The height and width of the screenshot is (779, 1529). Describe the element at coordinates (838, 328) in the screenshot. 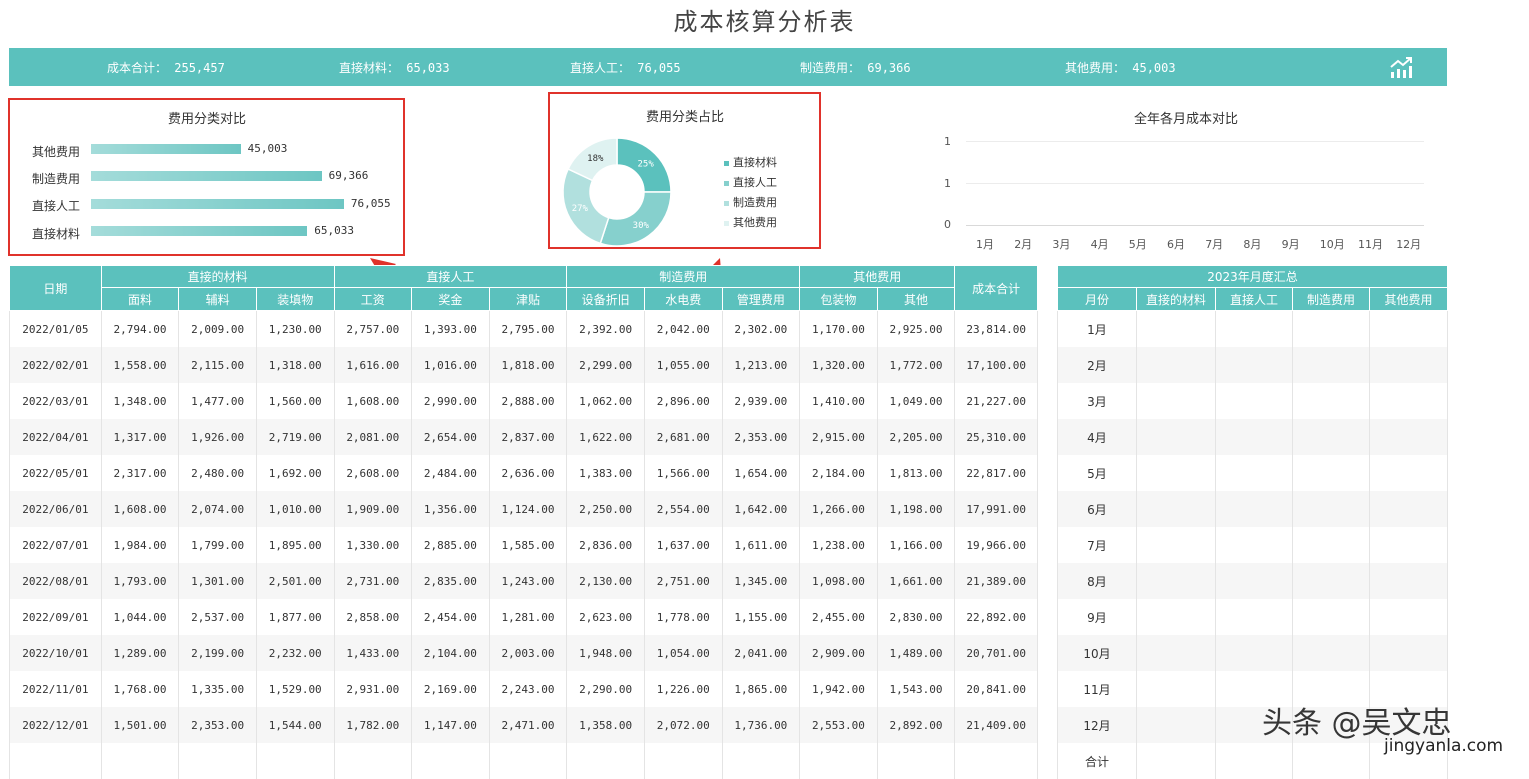

I see `table-cell: 1,170.00` at that location.